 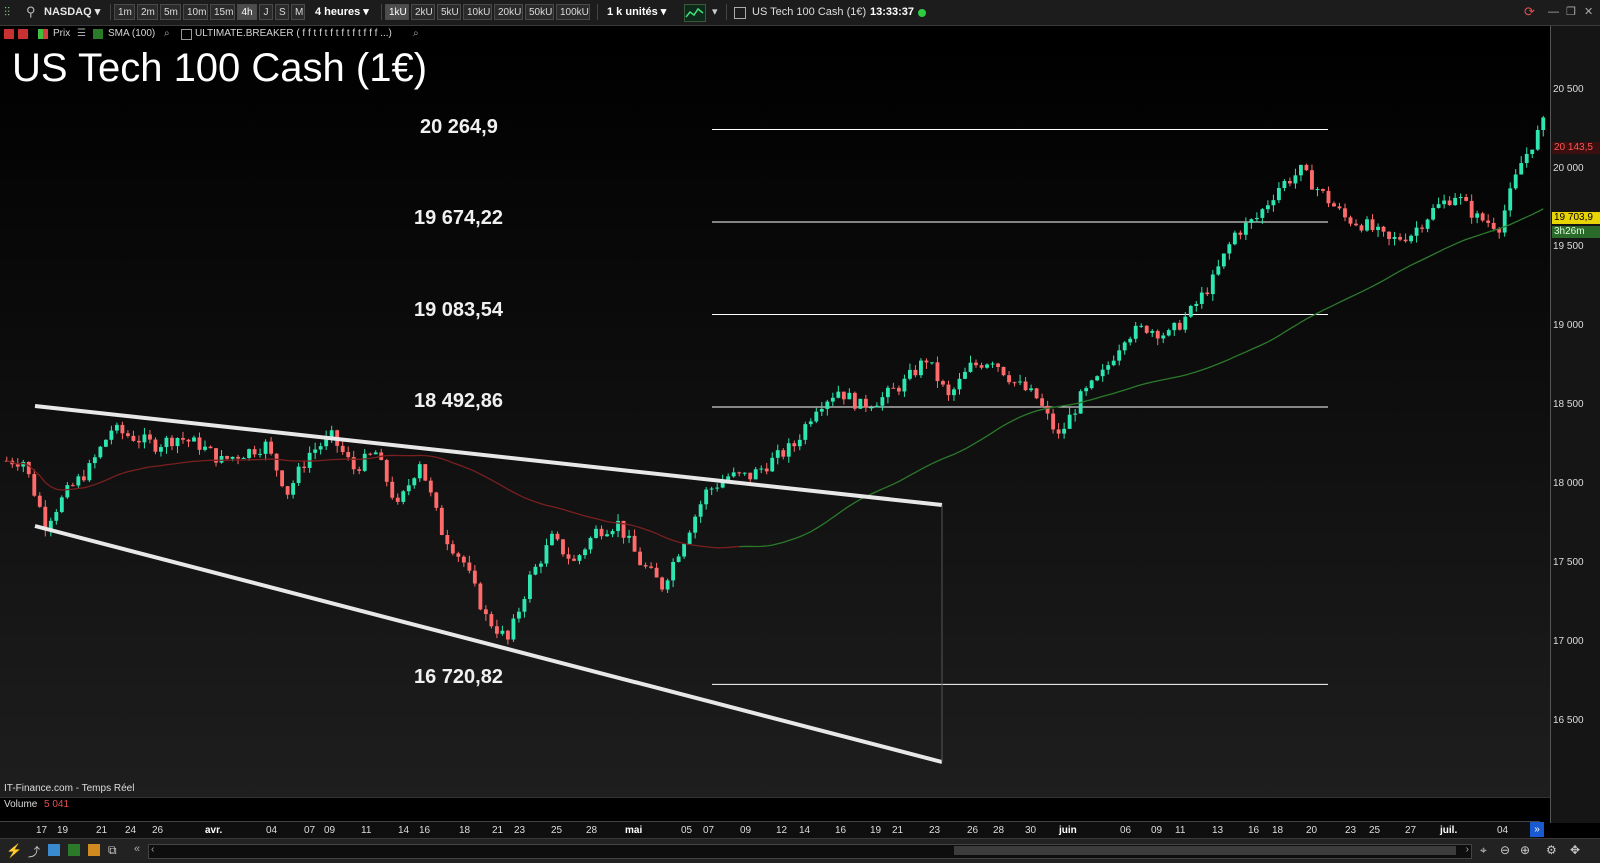 What do you see at coordinates (508, 12) in the screenshot?
I see `unit-20ku: 20kU` at bounding box center [508, 12].